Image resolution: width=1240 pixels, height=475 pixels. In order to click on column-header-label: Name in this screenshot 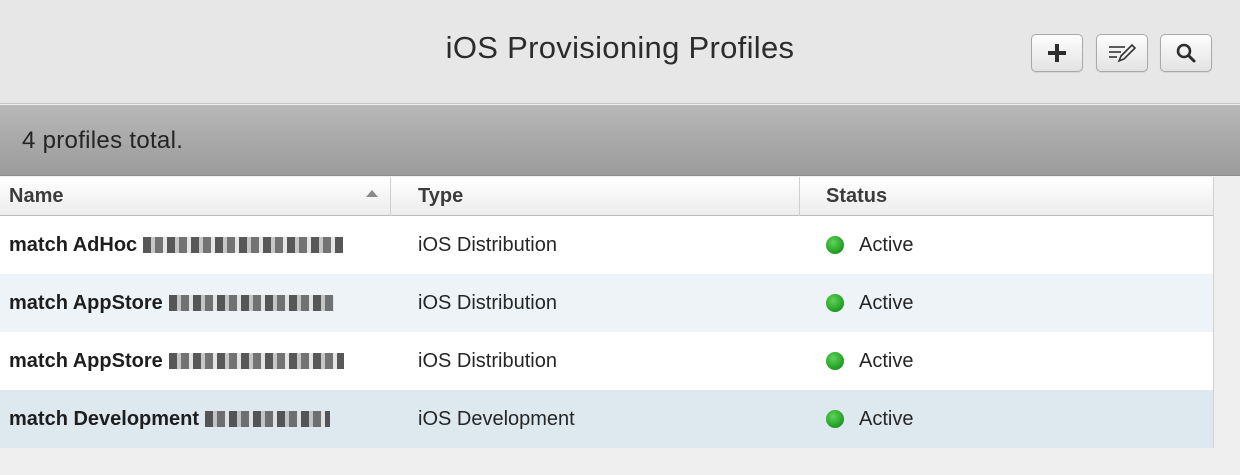, I will do `click(36, 196)`.